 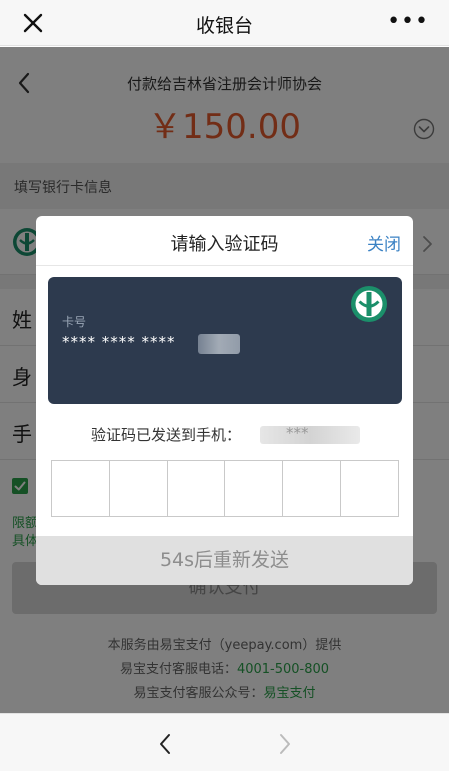 What do you see at coordinates (408, 22) in the screenshot?
I see `more-menu-icon: •••` at bounding box center [408, 22].